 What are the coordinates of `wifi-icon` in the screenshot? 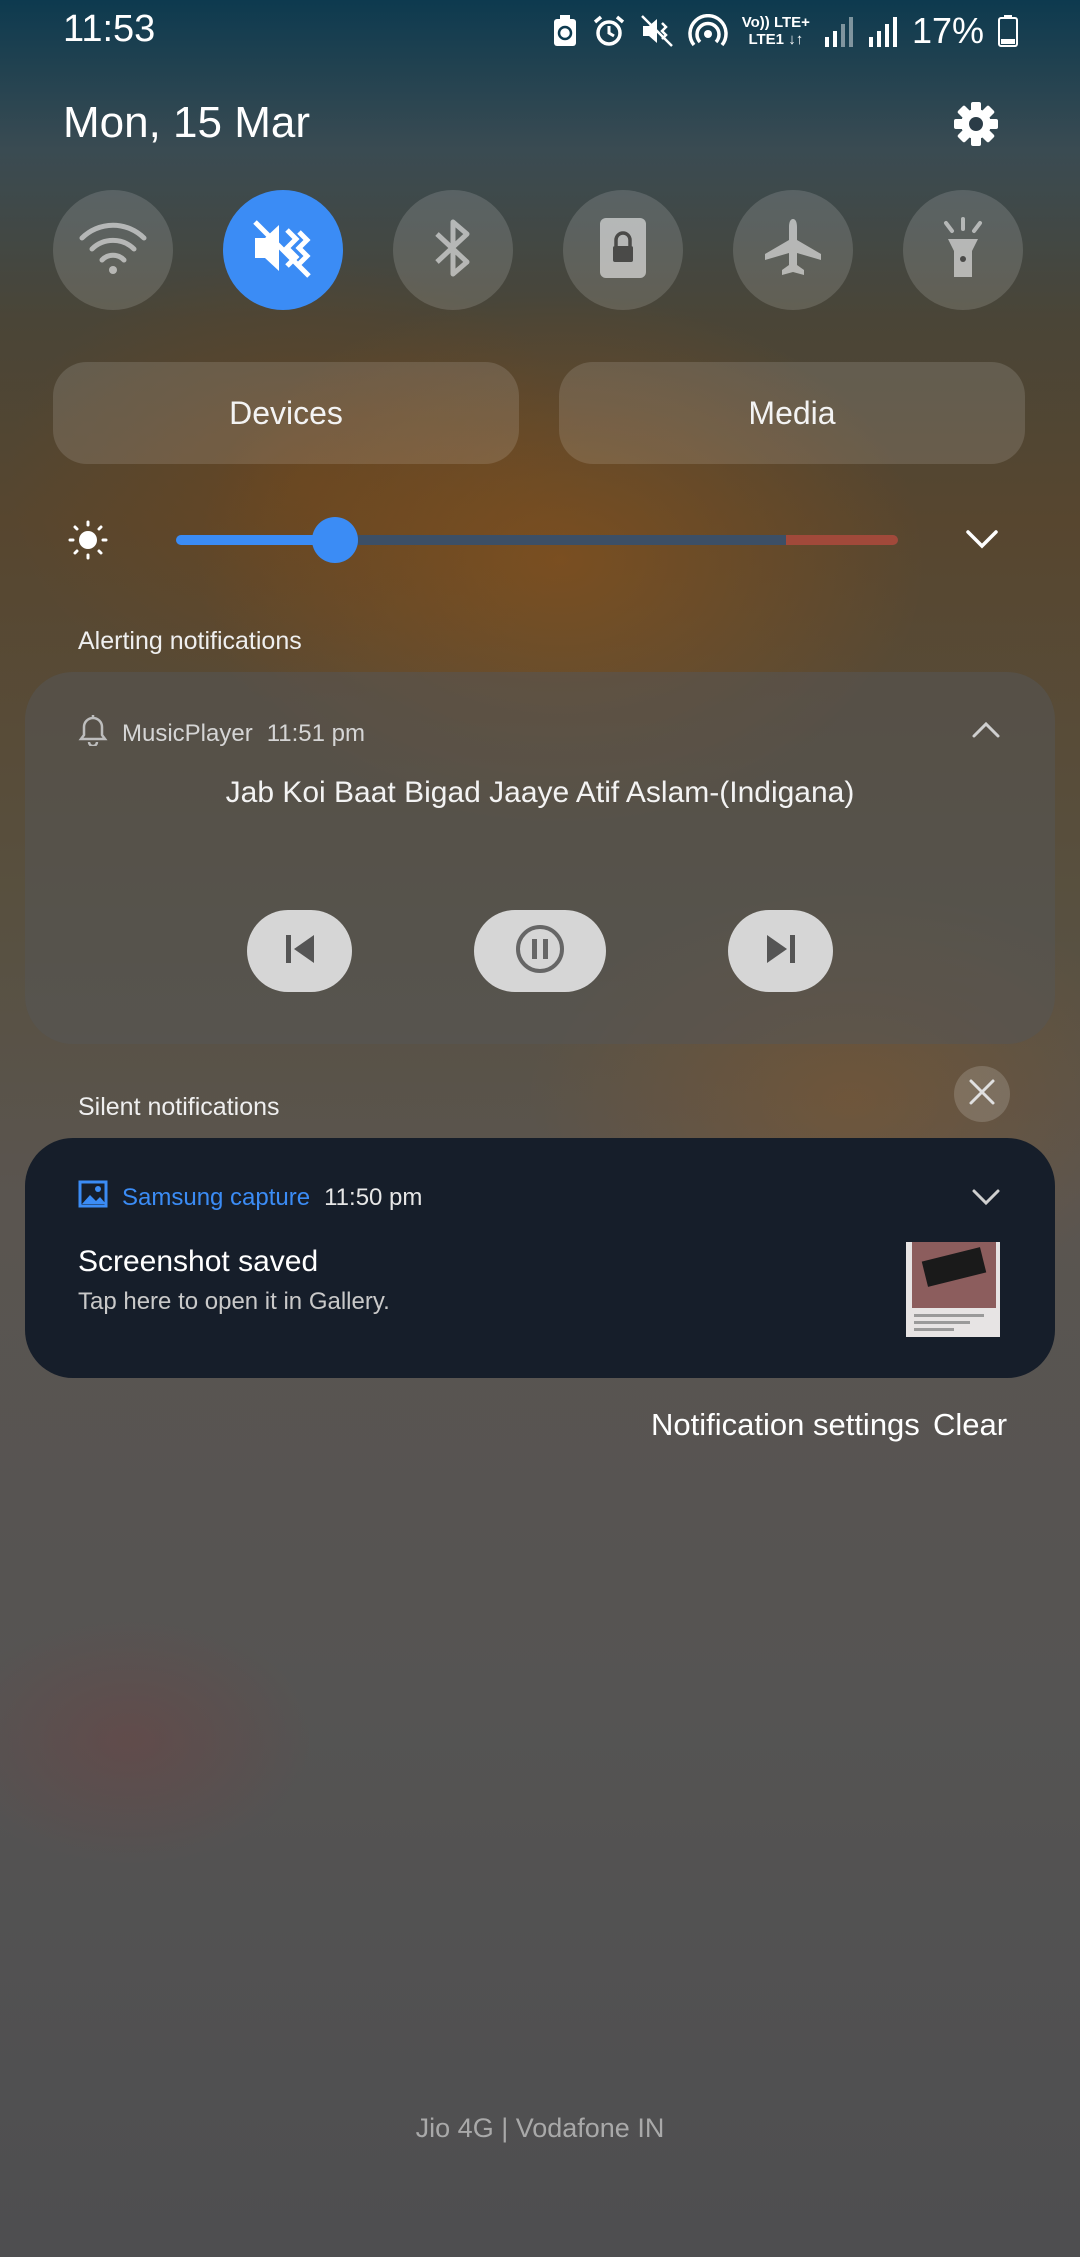 It's located at (113, 250).